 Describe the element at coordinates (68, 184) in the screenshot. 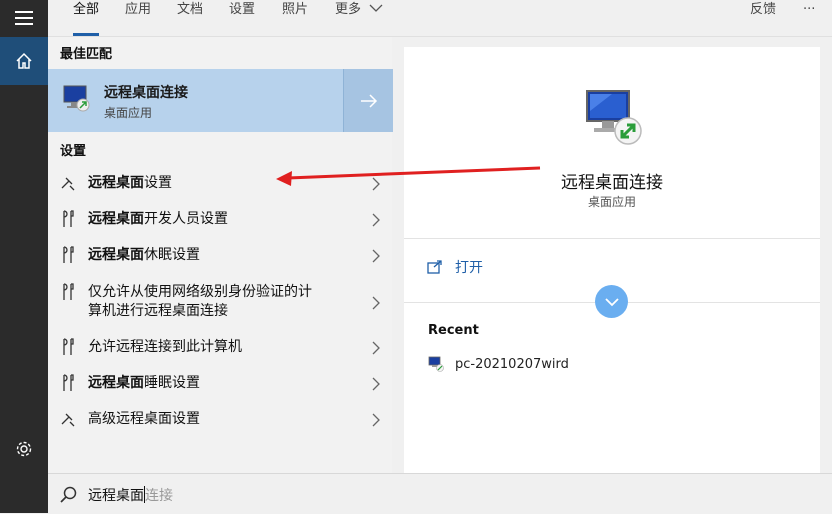

I see `remote-settings-icon` at that location.